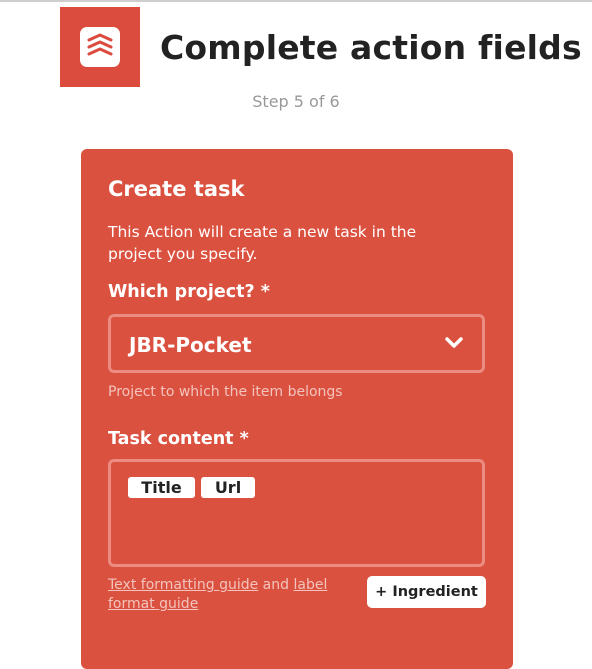  Describe the element at coordinates (183, 585) in the screenshot. I see `text-formatting-guide-link: Text formatting guide` at that location.